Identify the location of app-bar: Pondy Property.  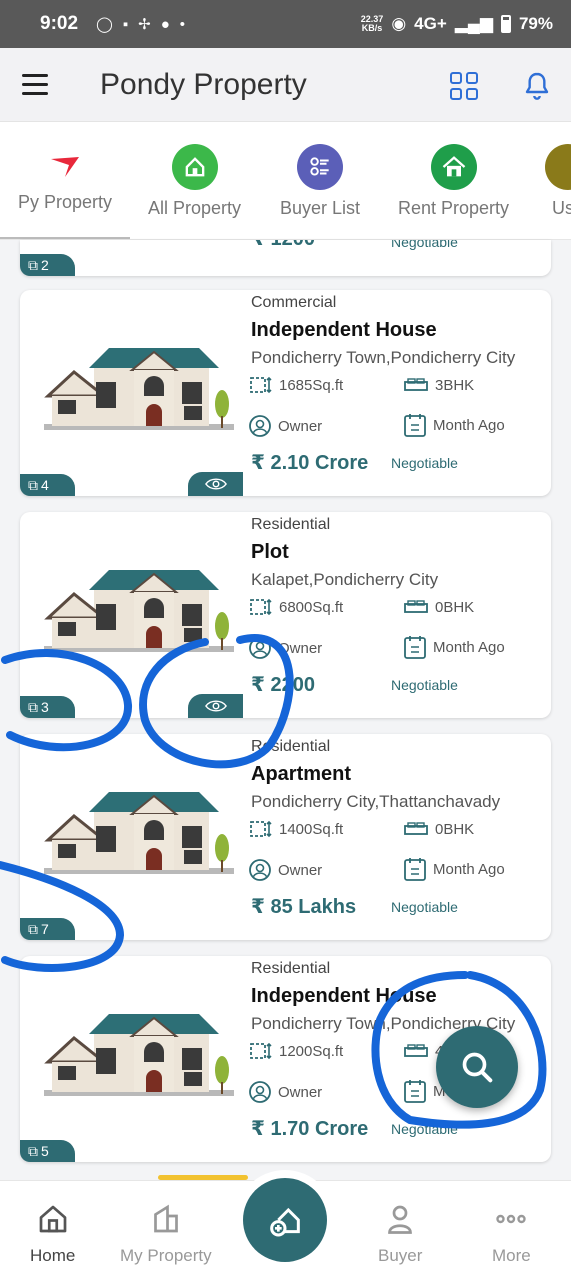
(285, 85).